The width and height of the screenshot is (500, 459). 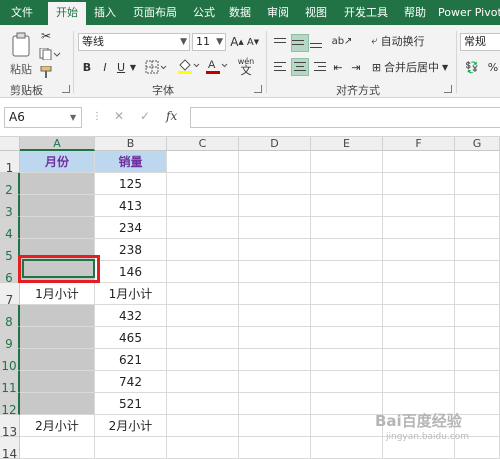 What do you see at coordinates (342, 41) in the screenshot?
I see `orientation-button: ab↗` at bounding box center [342, 41].